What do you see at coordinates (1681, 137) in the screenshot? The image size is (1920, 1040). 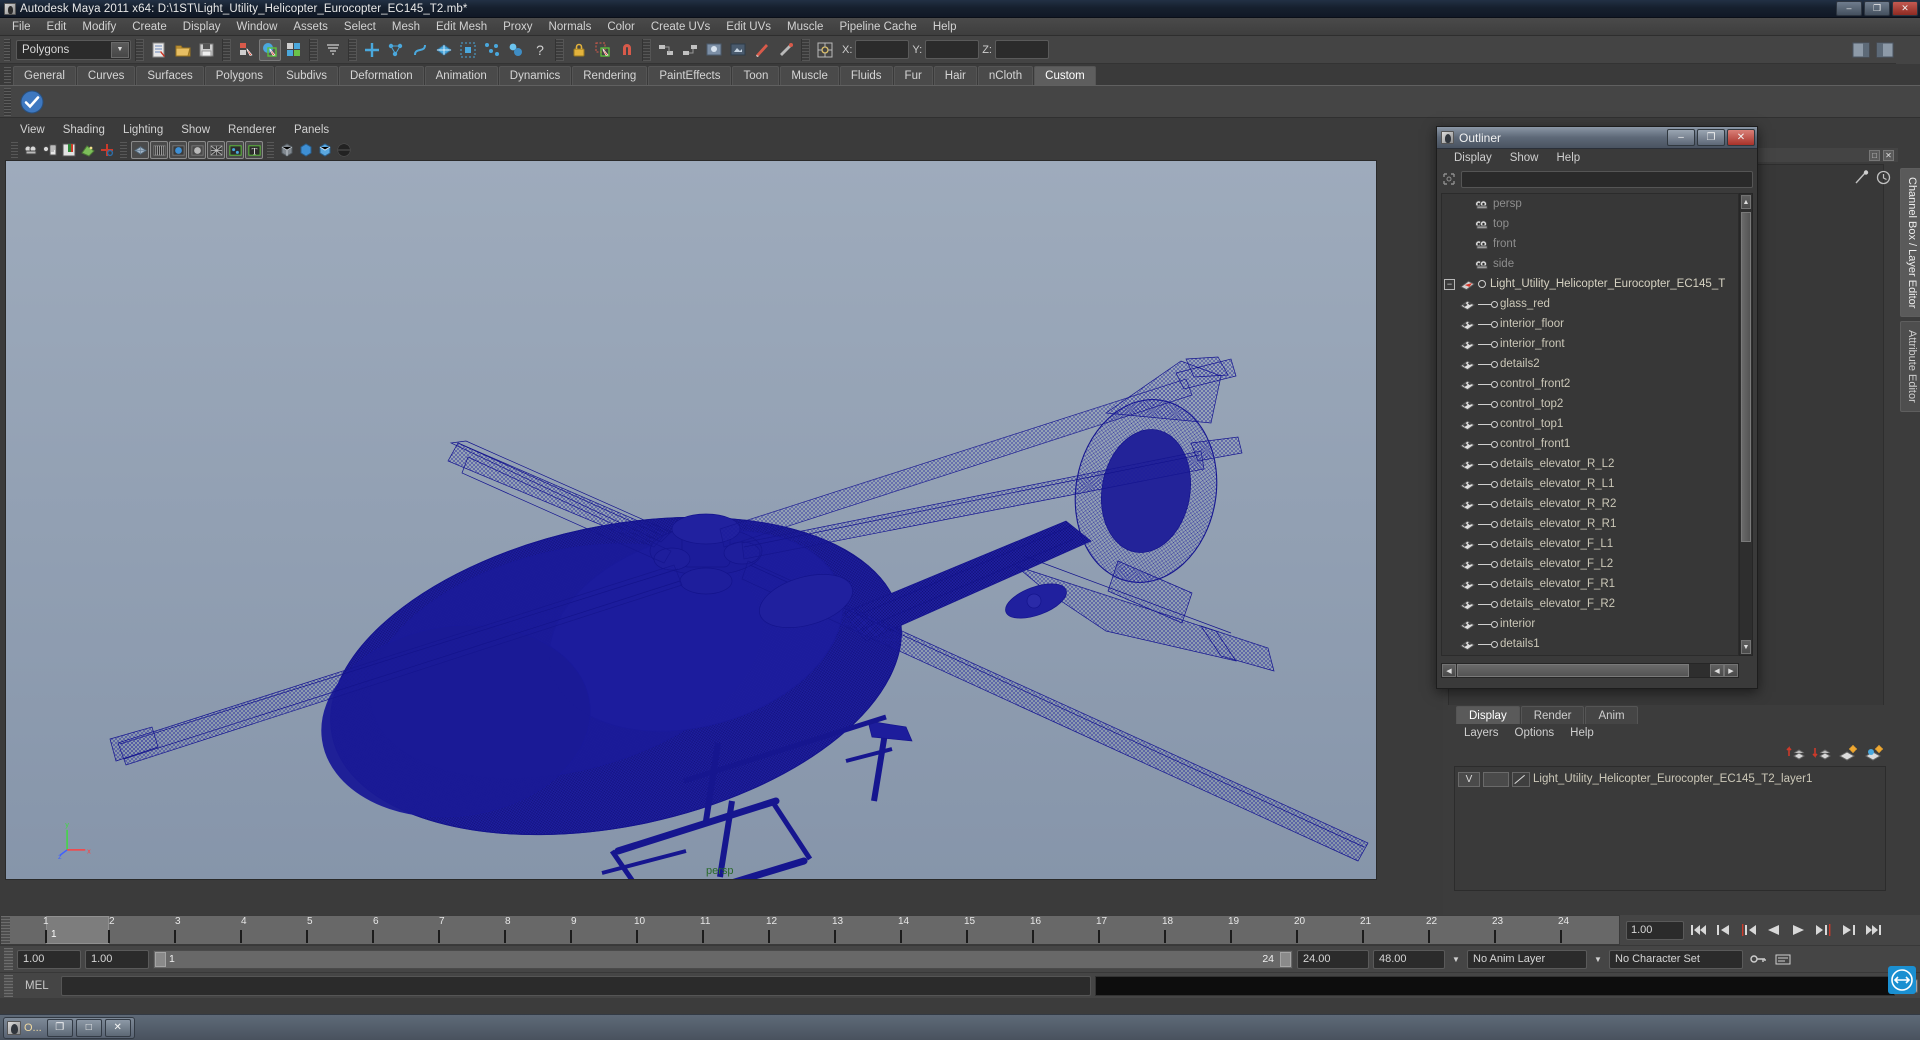 I see `outliner-minimize-button: –` at bounding box center [1681, 137].